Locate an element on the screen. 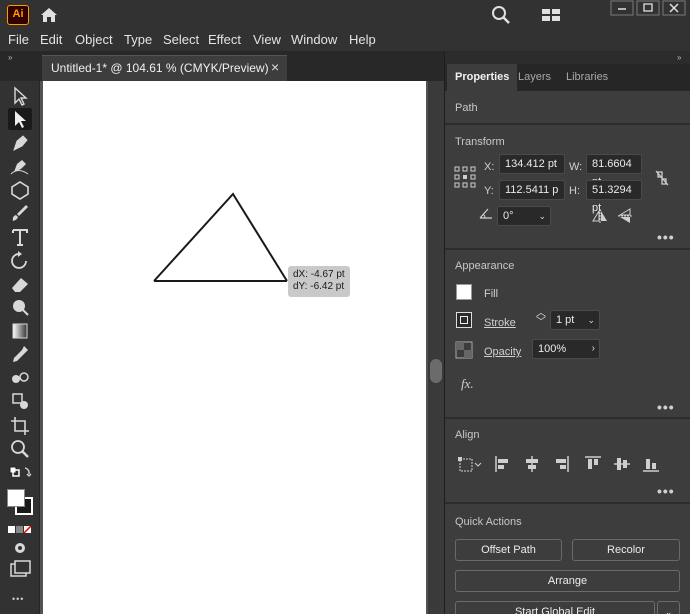 Image resolution: width=690 pixels, height=614 pixels. fill-swatch is located at coordinates (16, 498).